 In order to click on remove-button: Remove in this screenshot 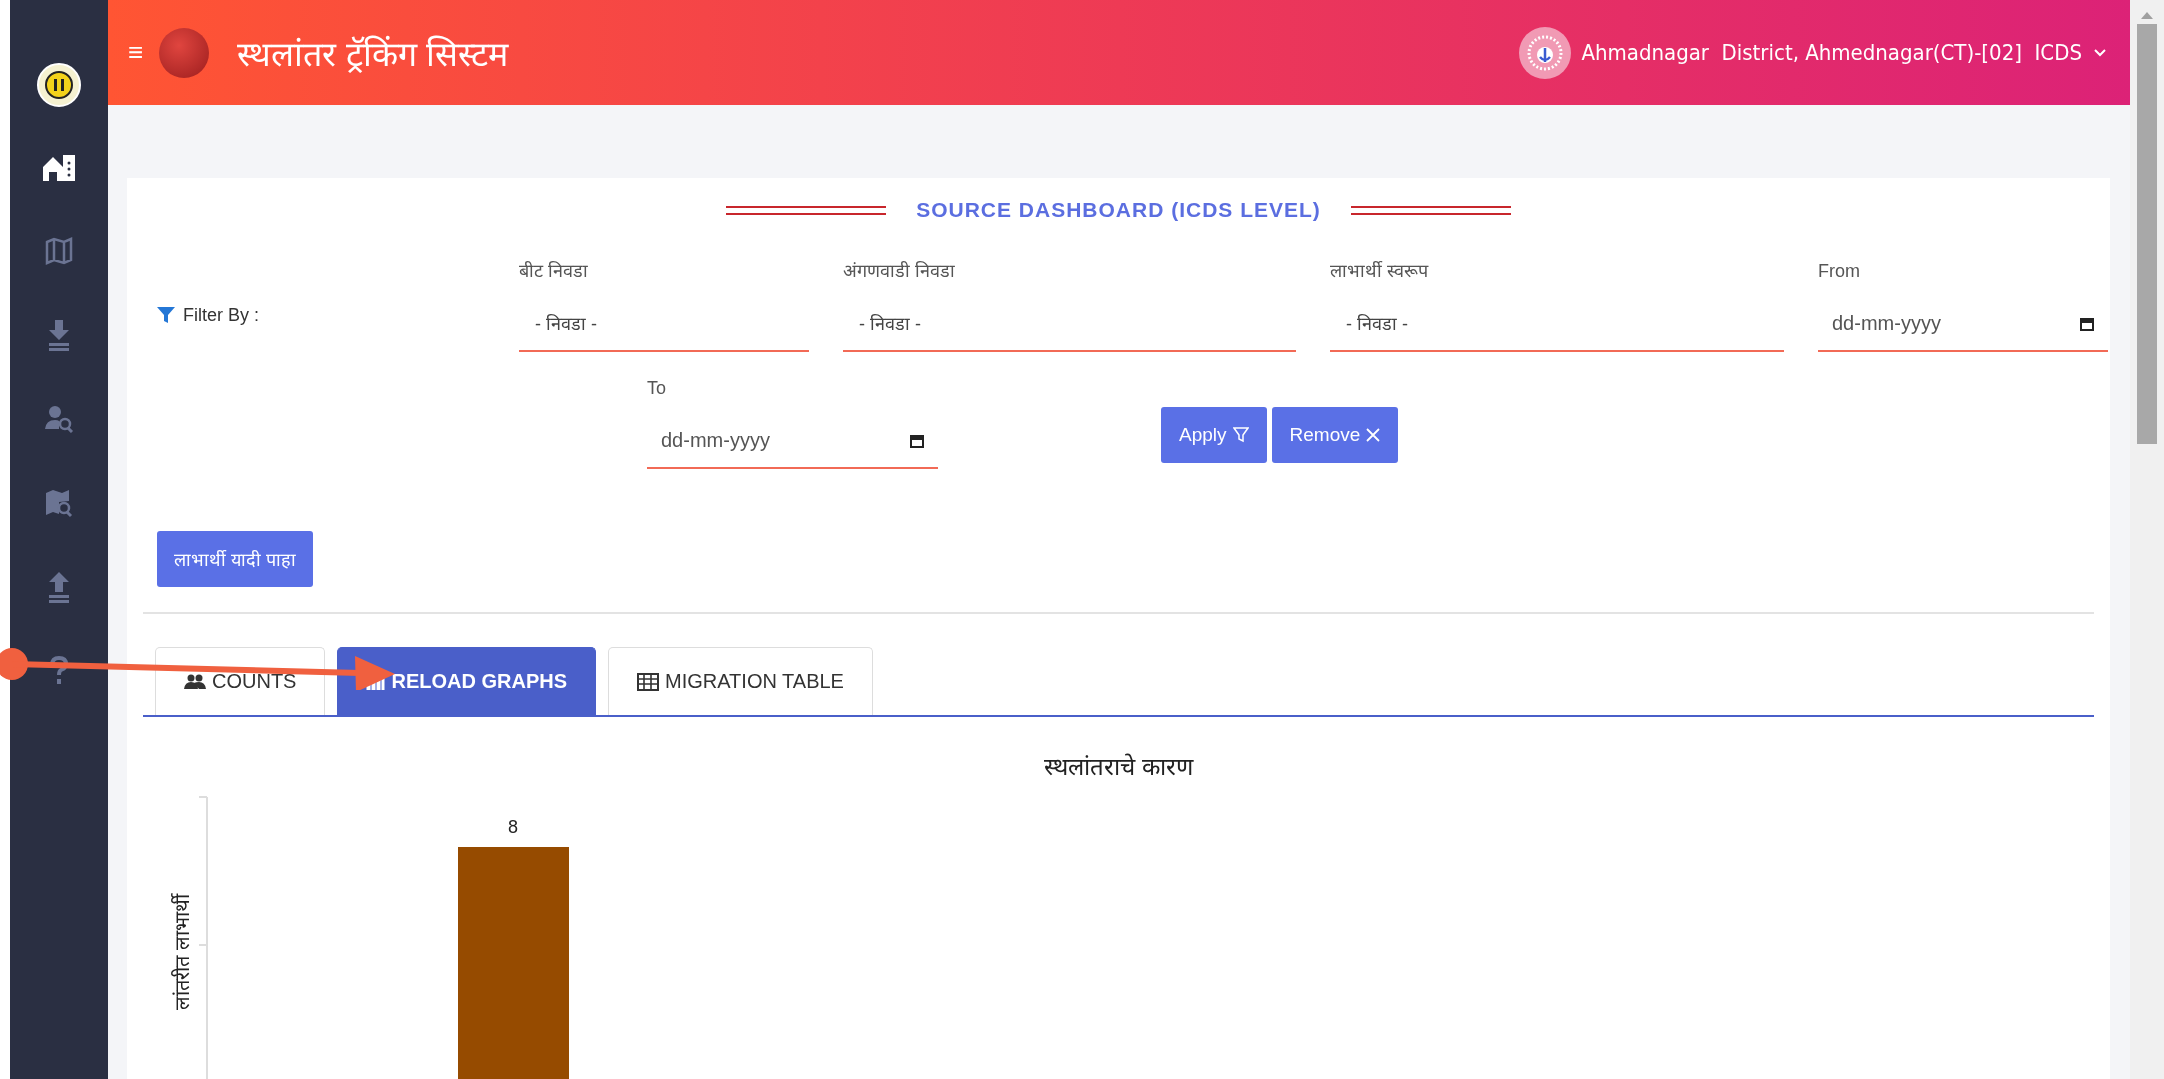, I will do `click(1335, 435)`.